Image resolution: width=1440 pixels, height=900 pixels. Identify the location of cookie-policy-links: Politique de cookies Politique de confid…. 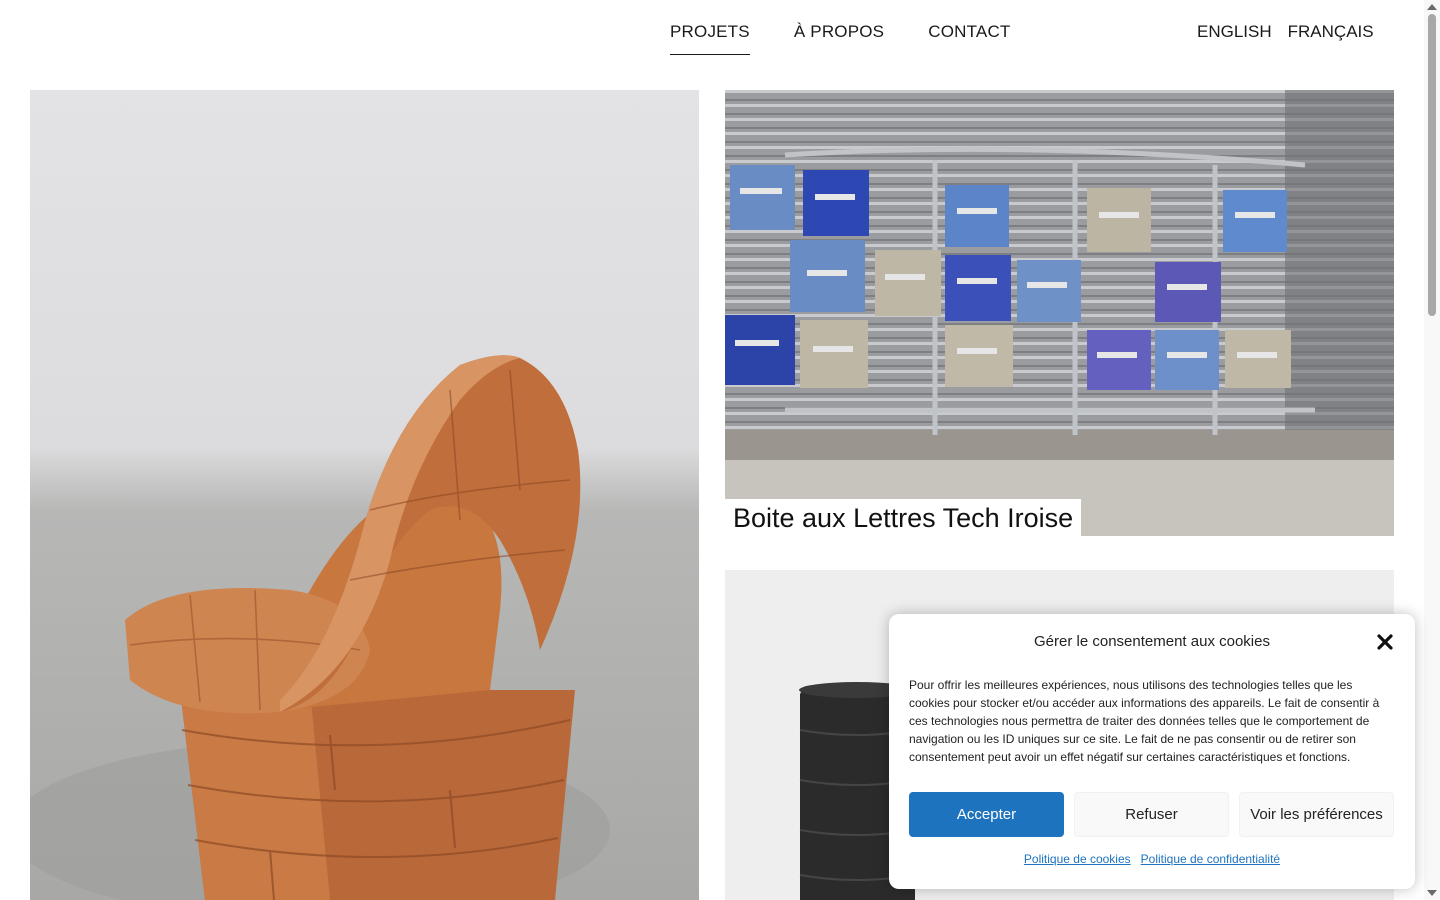
(1152, 859).